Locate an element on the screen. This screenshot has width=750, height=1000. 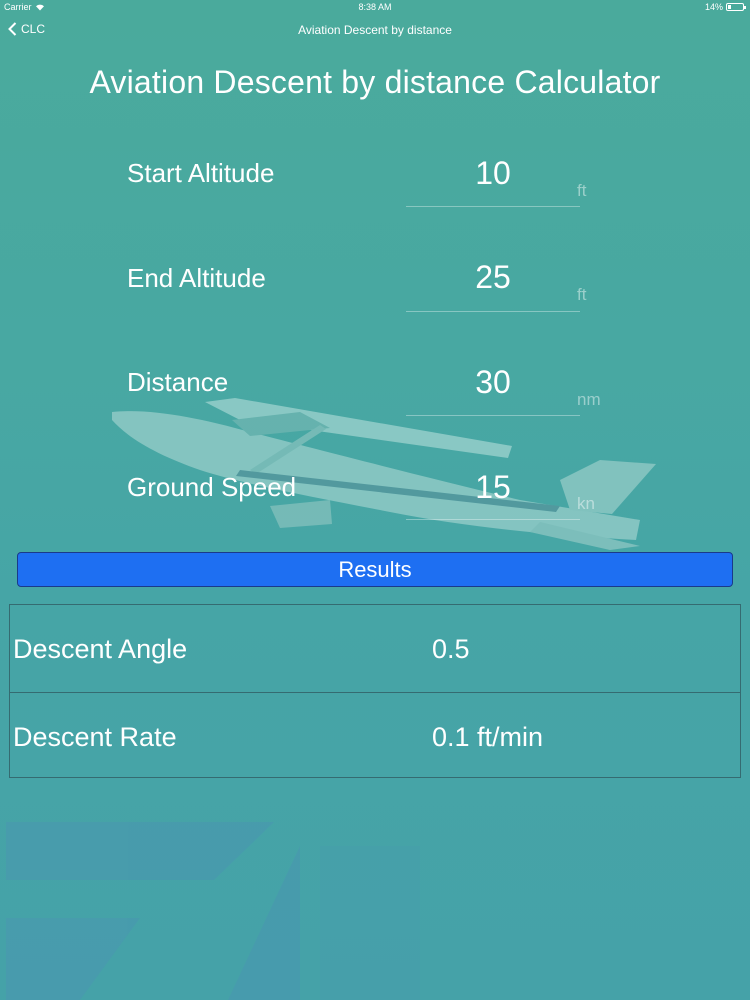
results-button: Results is located at coordinates (375, 569).